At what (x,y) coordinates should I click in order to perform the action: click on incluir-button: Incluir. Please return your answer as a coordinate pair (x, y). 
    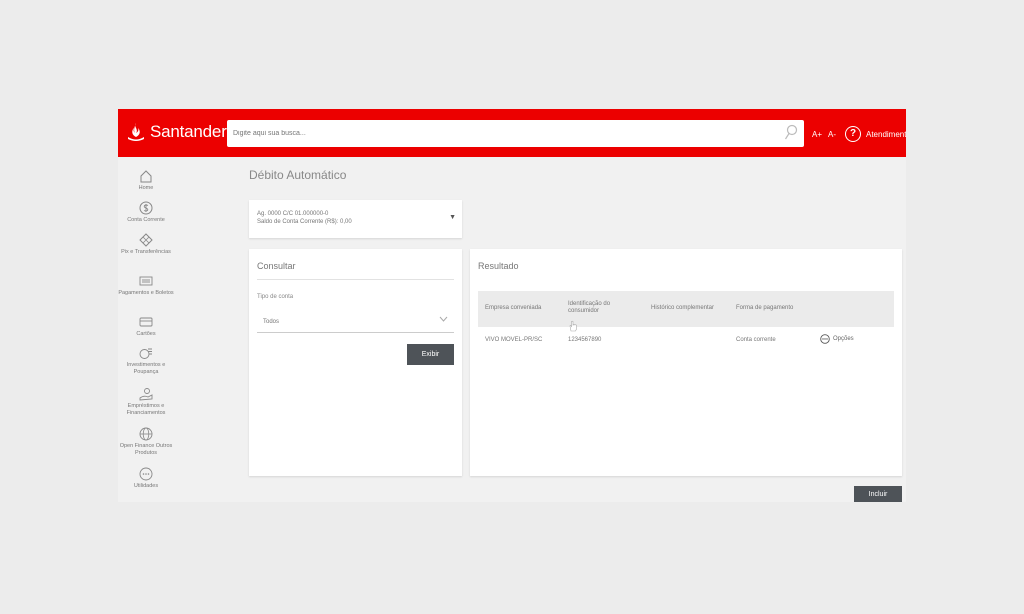
    Looking at the image, I should click on (878, 494).